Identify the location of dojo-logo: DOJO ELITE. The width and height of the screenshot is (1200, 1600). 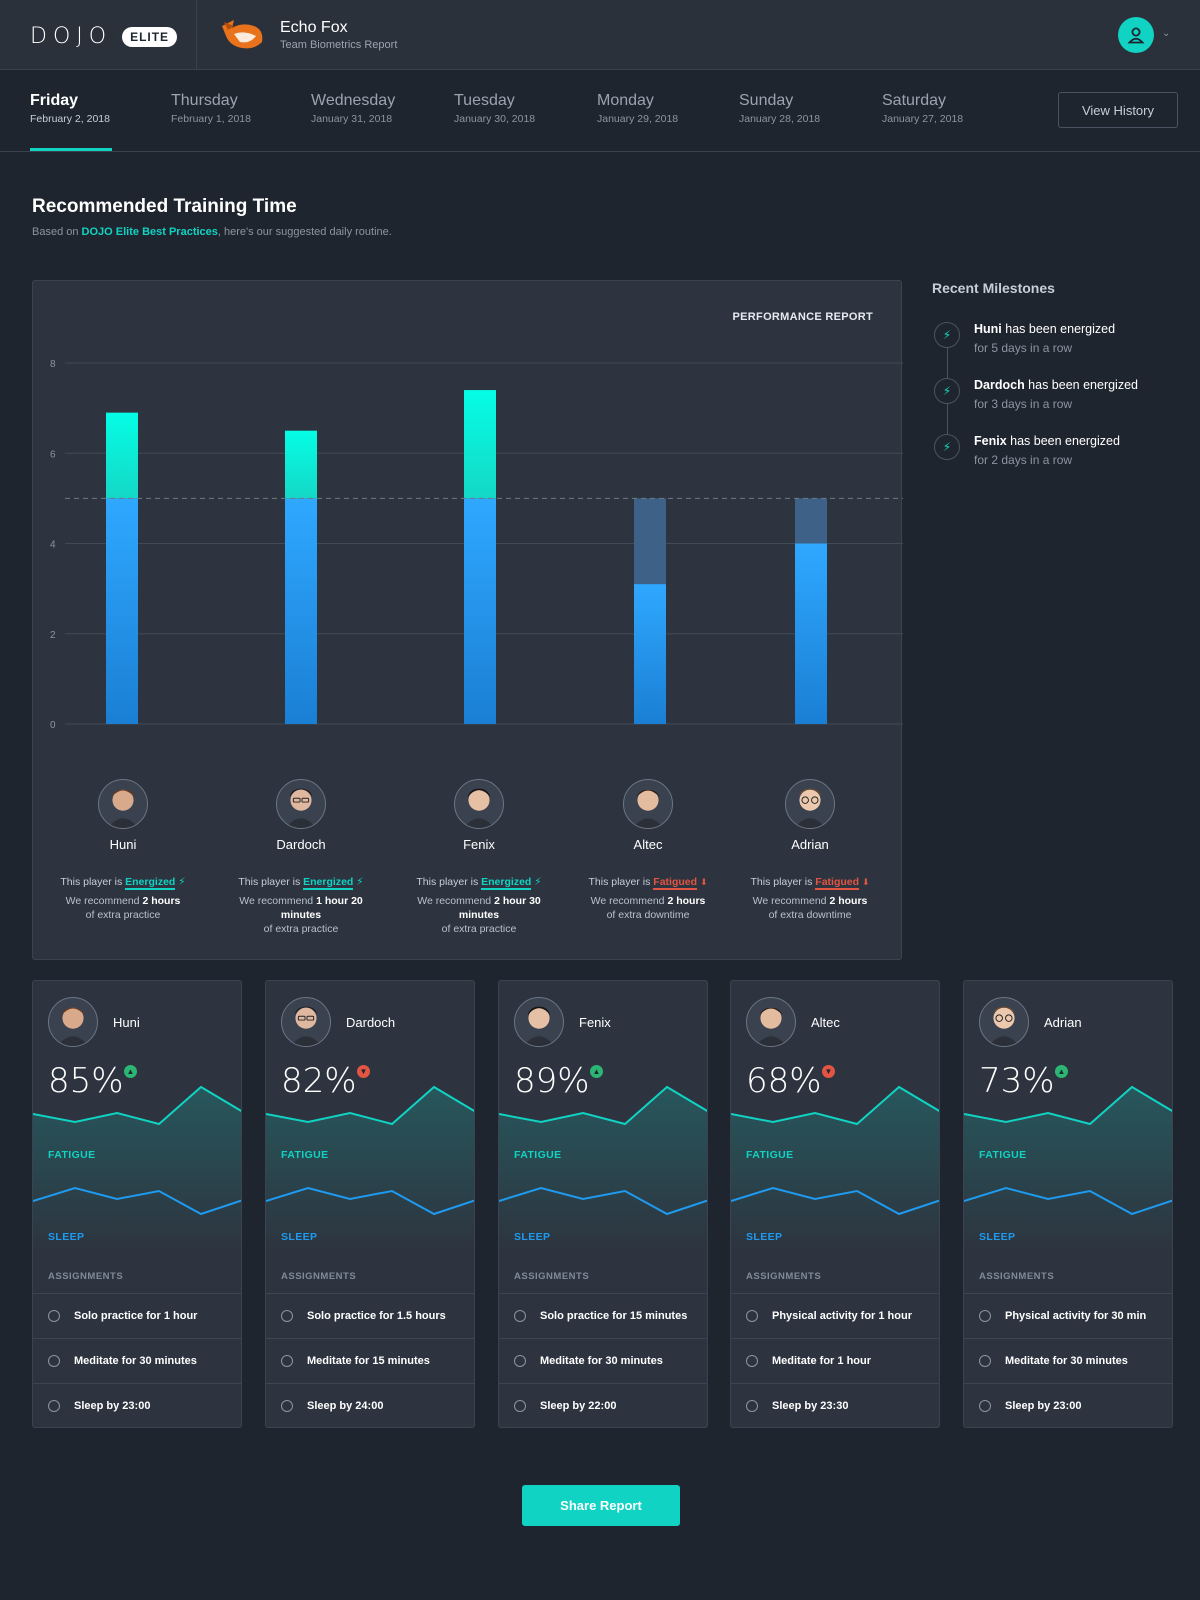
(104, 36).